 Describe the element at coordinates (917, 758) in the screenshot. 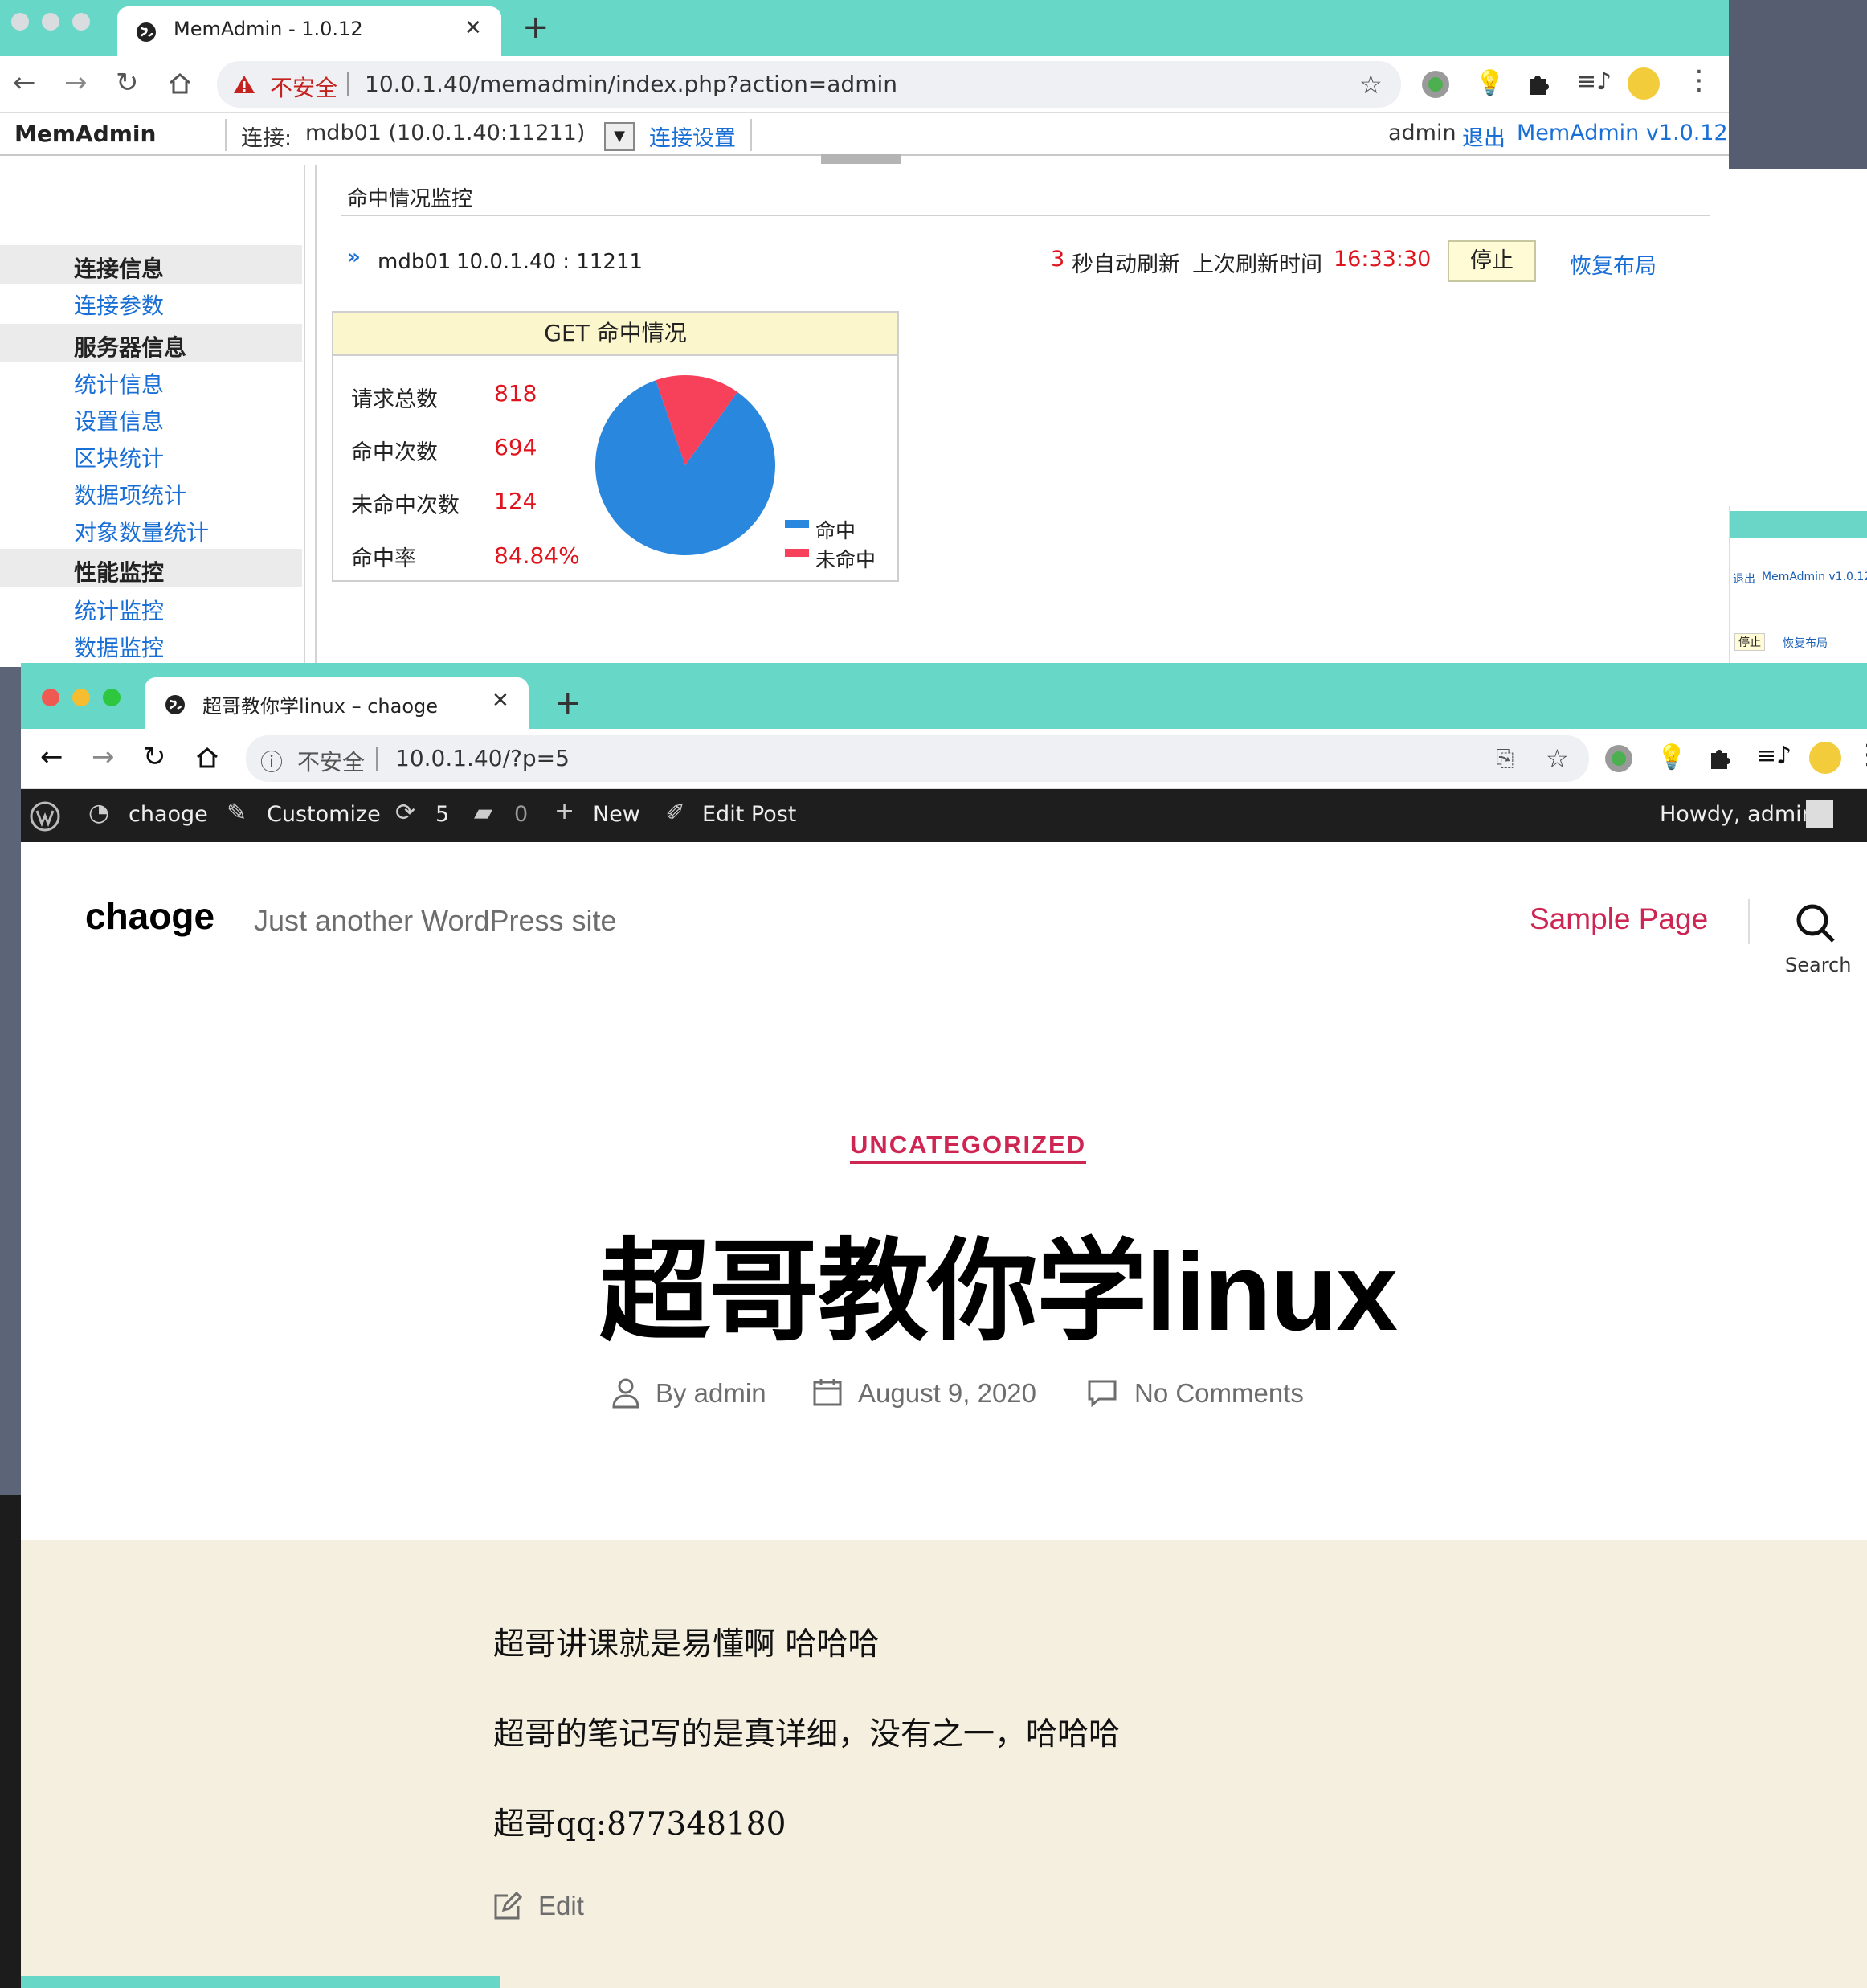

I see `address-bar: ⓘ 不安全 10.0.1.40/?p=5 ⎘ ☆` at that location.